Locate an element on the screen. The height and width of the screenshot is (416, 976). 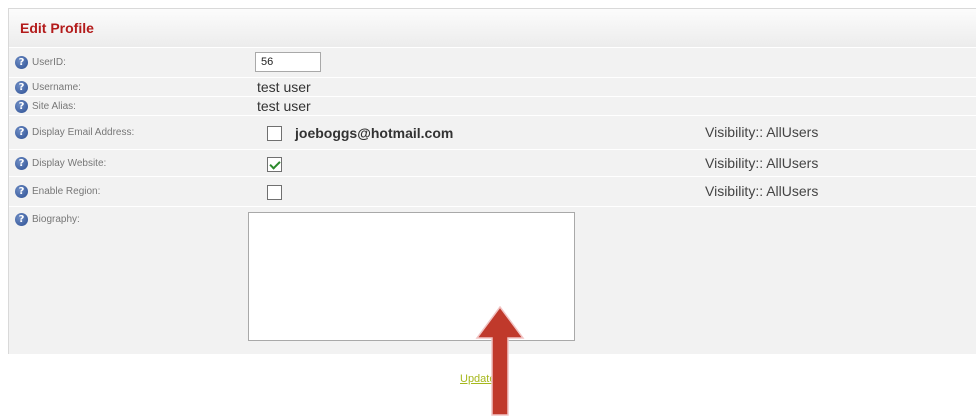
enable-region-checkbox is located at coordinates (274, 192).